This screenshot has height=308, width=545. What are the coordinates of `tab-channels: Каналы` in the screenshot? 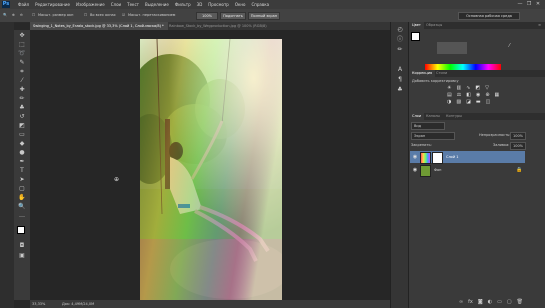 It's located at (433, 116).